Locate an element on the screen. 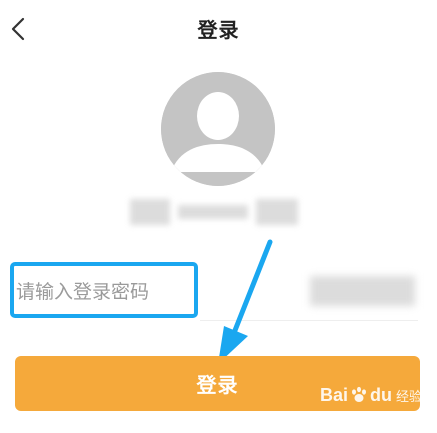  baidu-jingyan-watermark: Bai du 经验 is located at coordinates (371, 395).